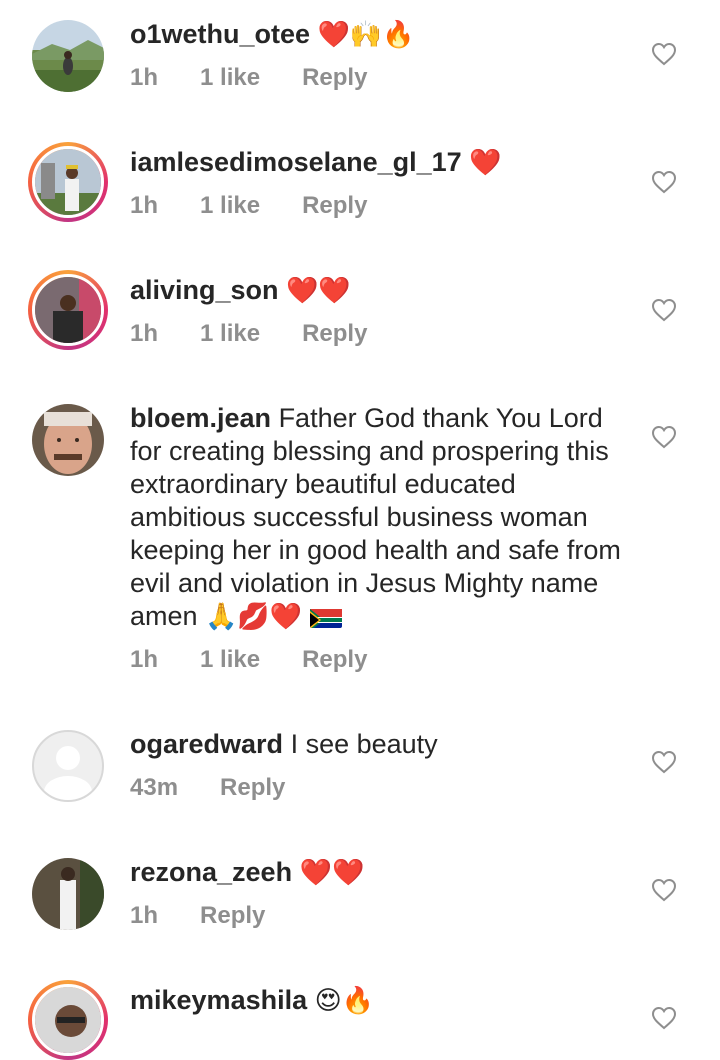 This screenshot has height=1060, width=720. What do you see at coordinates (325, 617) in the screenshot?
I see `south-africa-flag-icon` at bounding box center [325, 617].